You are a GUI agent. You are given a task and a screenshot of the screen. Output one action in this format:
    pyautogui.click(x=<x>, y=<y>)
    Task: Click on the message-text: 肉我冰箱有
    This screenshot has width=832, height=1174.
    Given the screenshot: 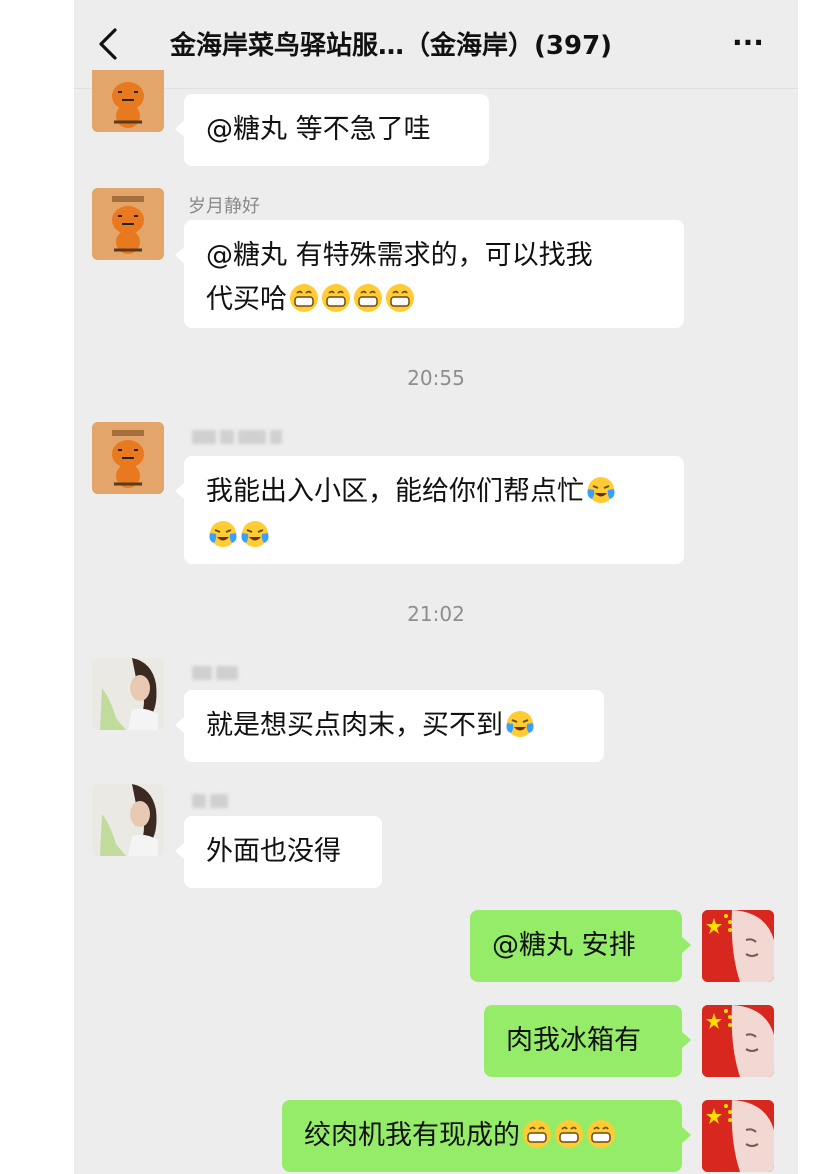 What is the action you would take?
    pyautogui.click(x=573, y=1040)
    